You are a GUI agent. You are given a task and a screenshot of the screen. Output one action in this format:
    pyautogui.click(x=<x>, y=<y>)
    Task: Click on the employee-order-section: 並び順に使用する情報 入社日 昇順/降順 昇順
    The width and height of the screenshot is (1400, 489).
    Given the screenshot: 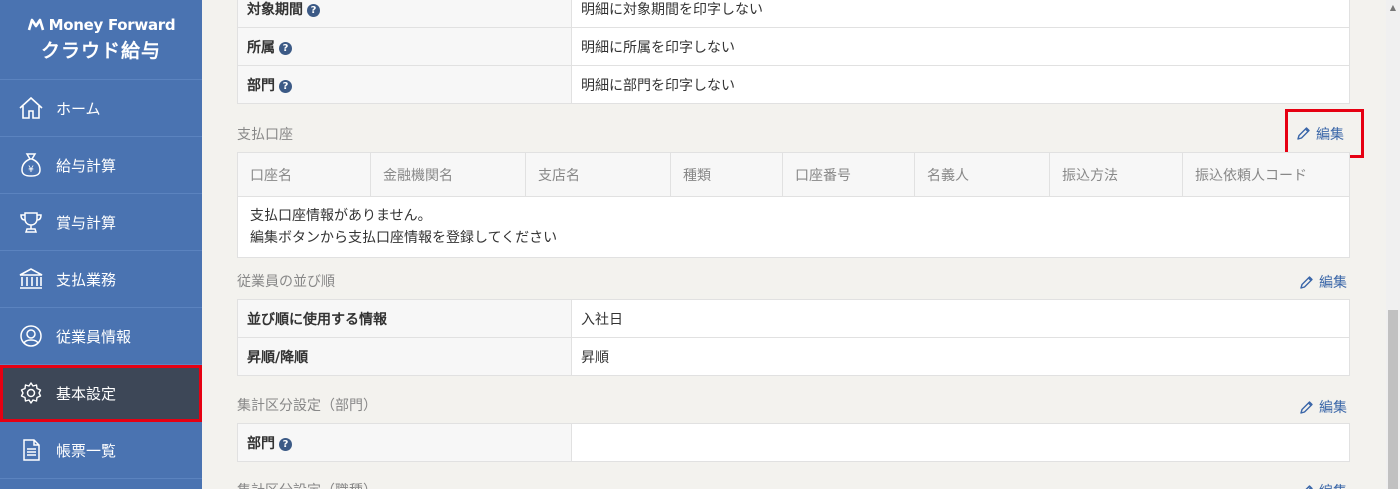 What is the action you would take?
    pyautogui.click(x=793, y=337)
    